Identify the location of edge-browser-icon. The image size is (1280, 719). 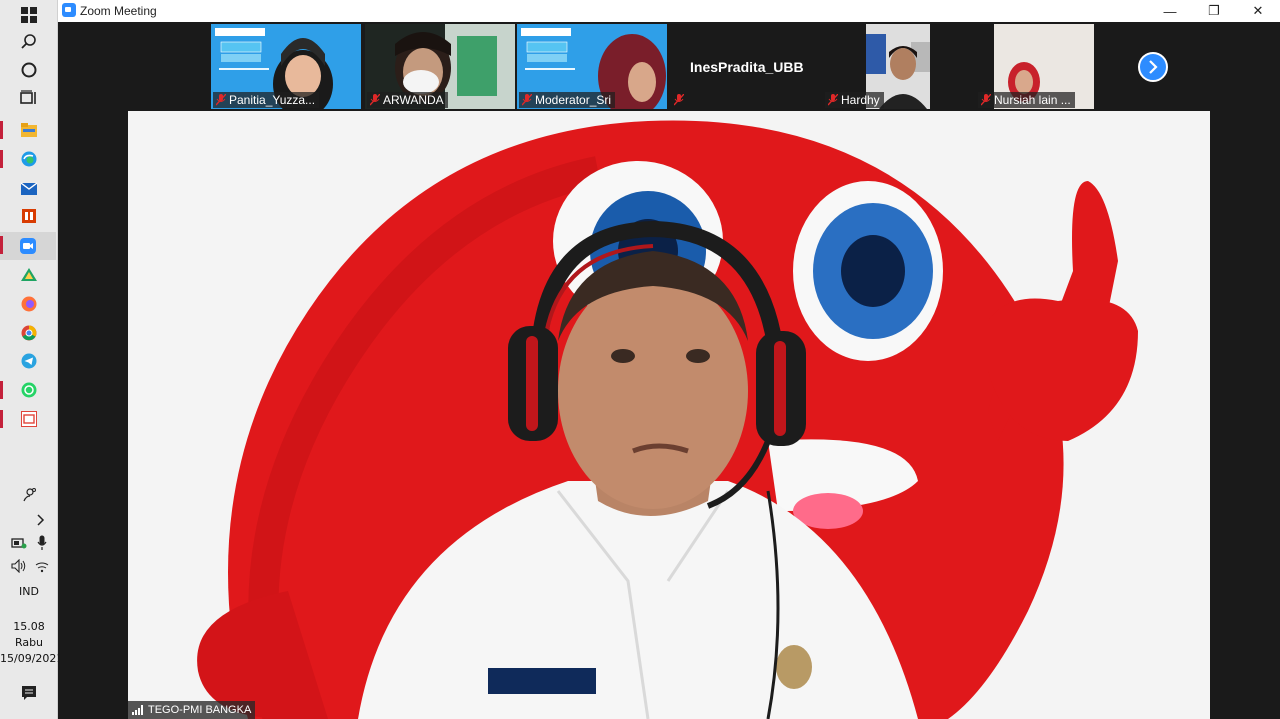
(29, 159).